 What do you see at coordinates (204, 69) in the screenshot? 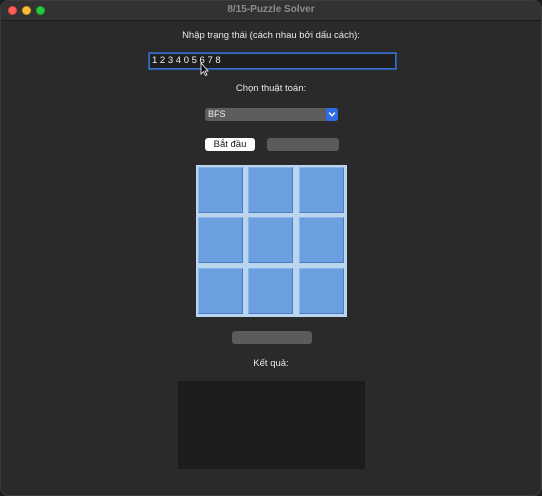
I see `text-cursor-icon` at bounding box center [204, 69].